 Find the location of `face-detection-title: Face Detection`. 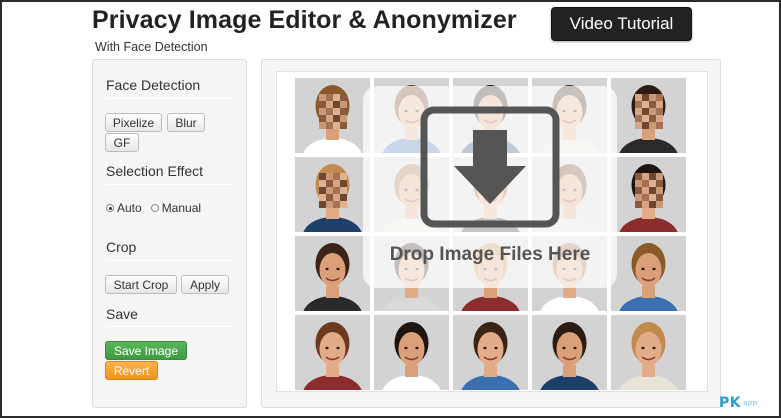

face-detection-title: Face Detection is located at coordinates (153, 85).